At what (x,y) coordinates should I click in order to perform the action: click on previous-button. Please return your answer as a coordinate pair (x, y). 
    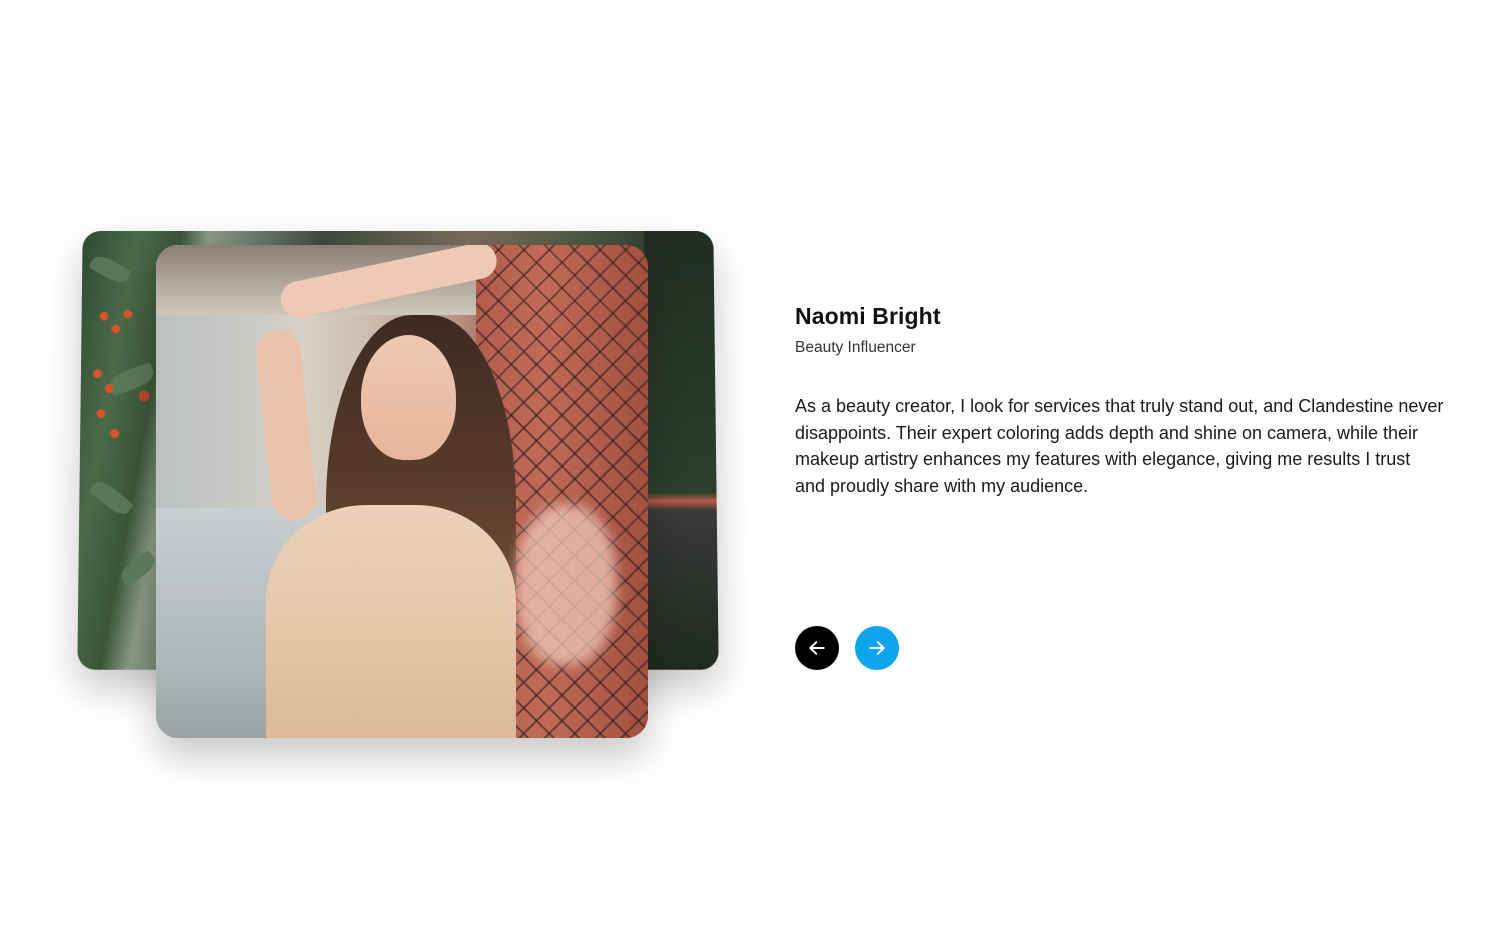
    Looking at the image, I should click on (817, 648).